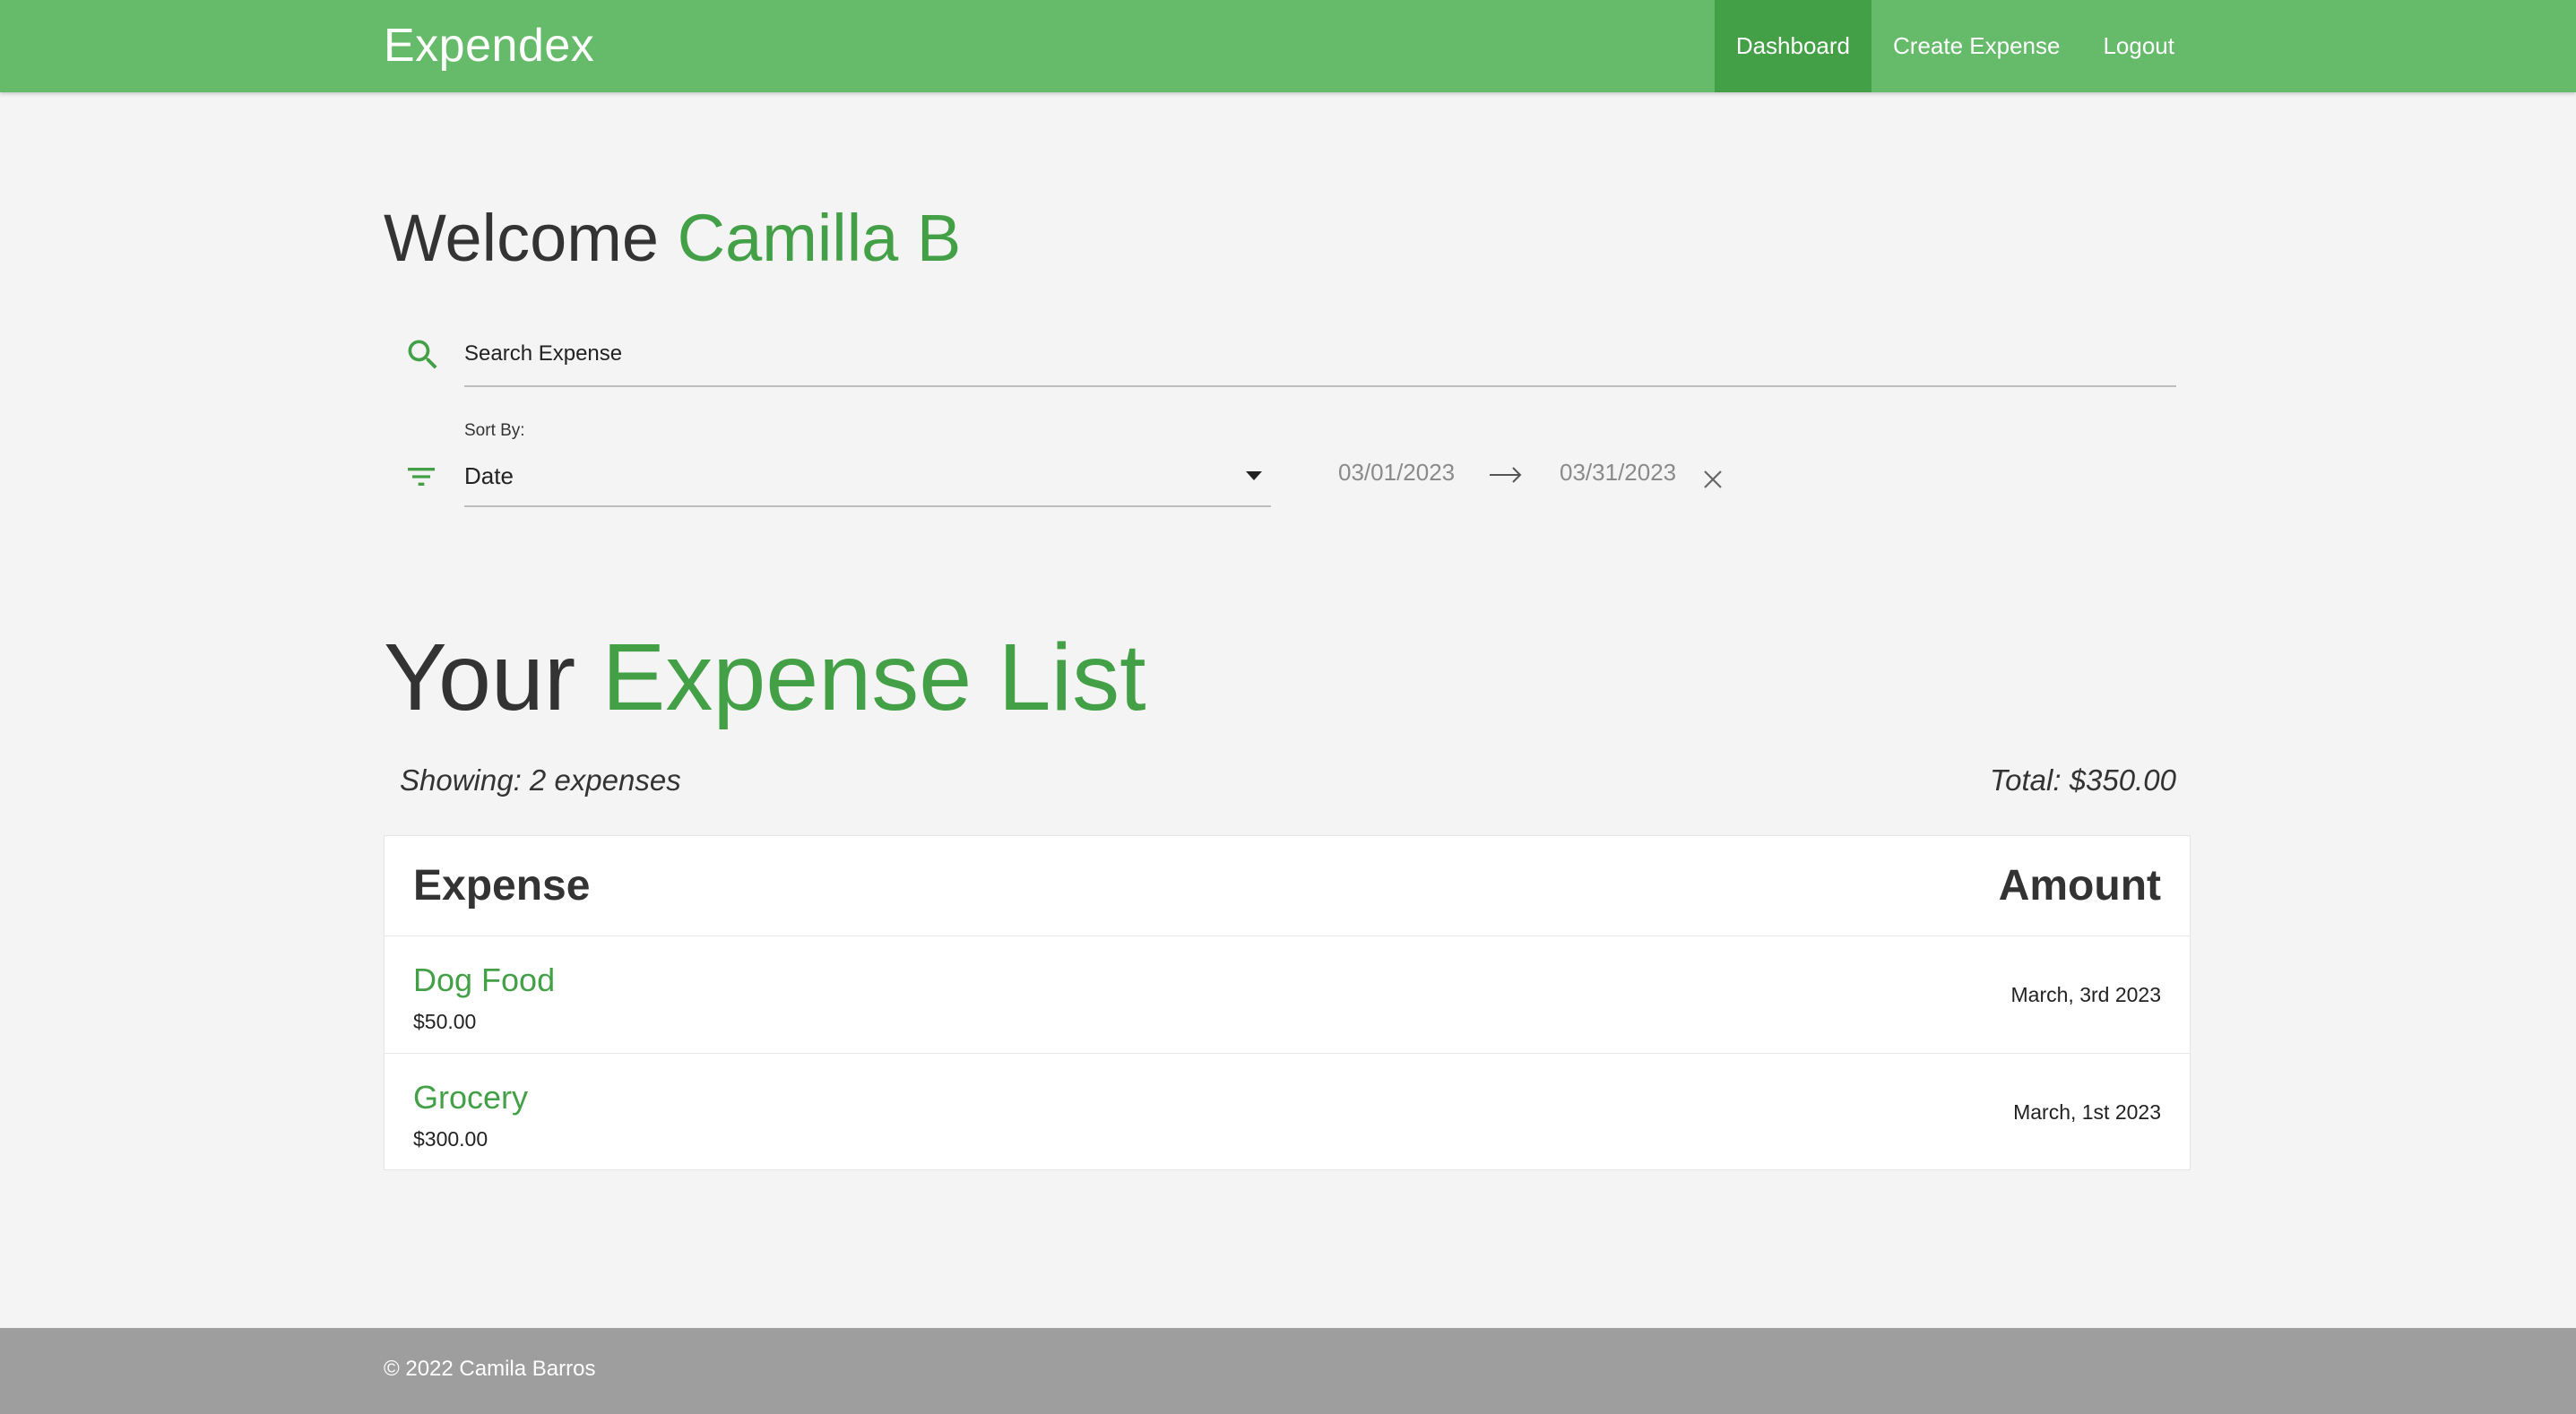 The height and width of the screenshot is (1414, 2576). I want to click on expense-summary: Showing: 2 expenses Total: $350.00, so click(1280, 783).